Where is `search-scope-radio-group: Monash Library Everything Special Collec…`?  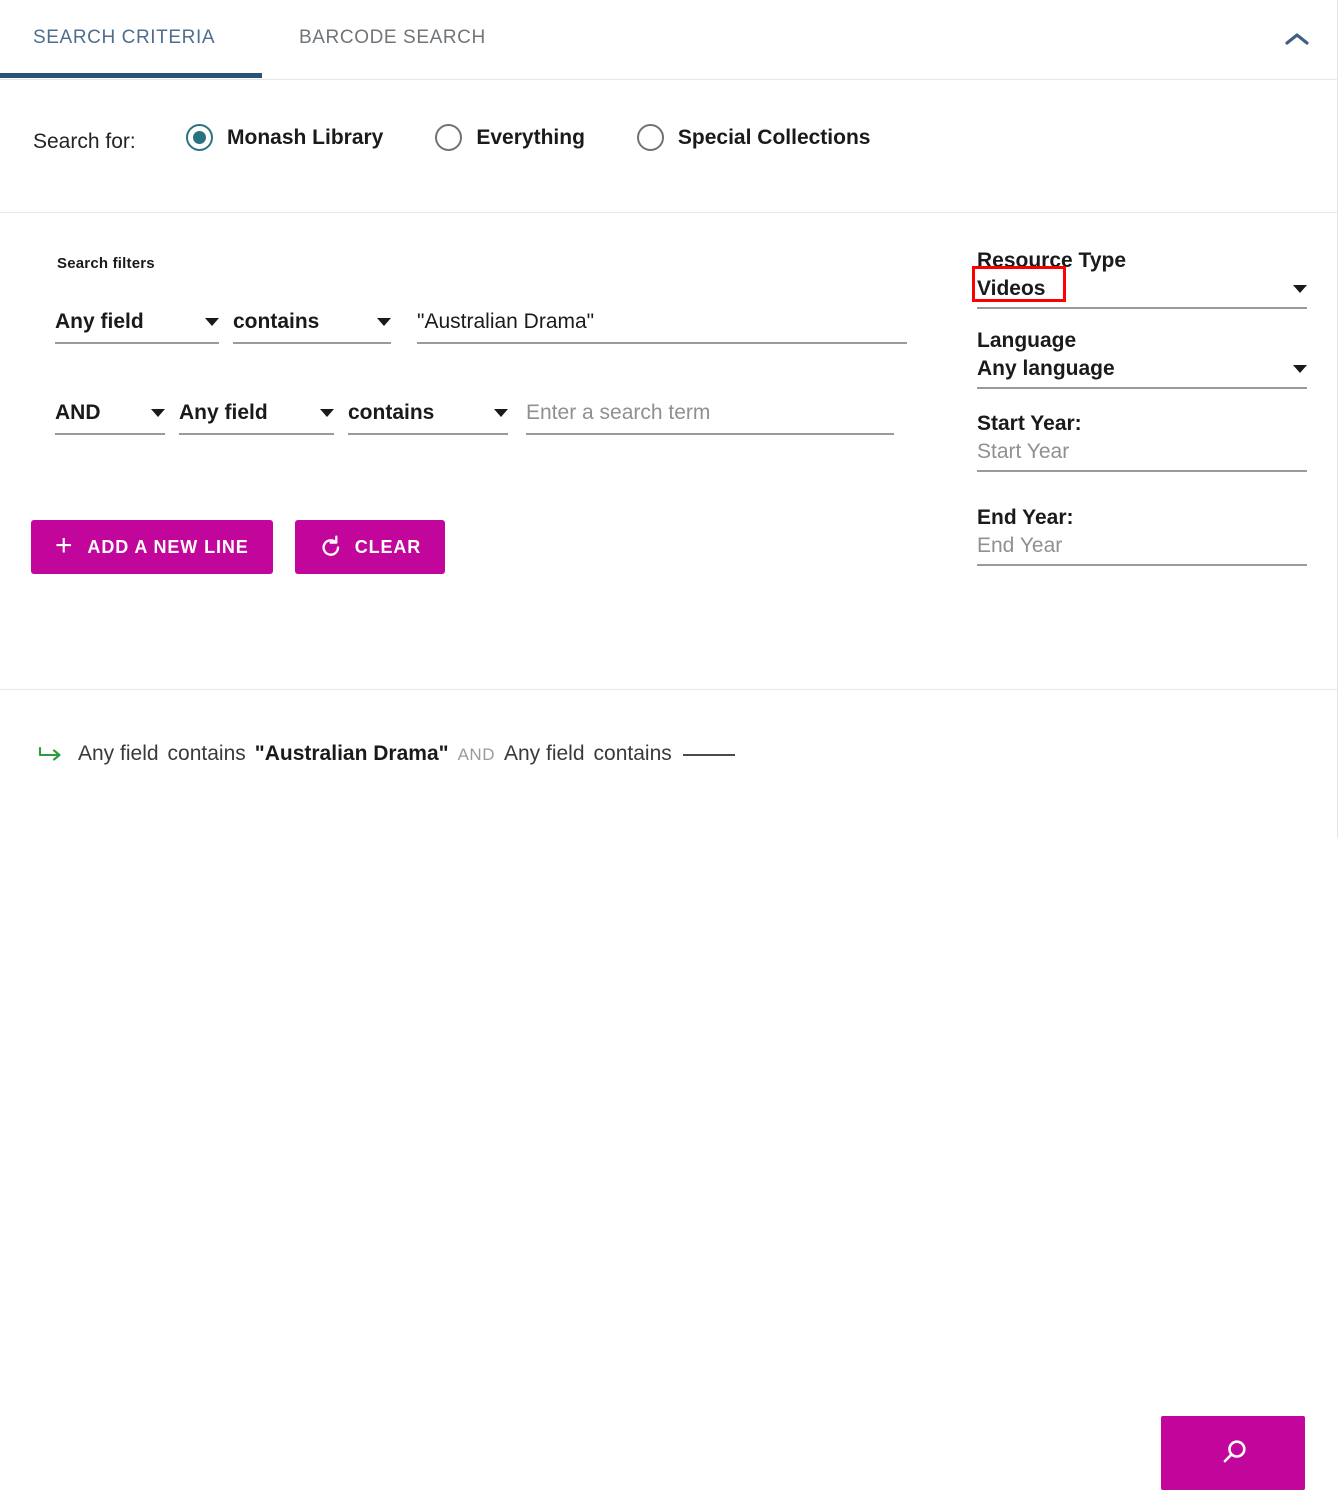
search-scope-radio-group: Monash Library Everything Special Collec… is located at coordinates (528, 137).